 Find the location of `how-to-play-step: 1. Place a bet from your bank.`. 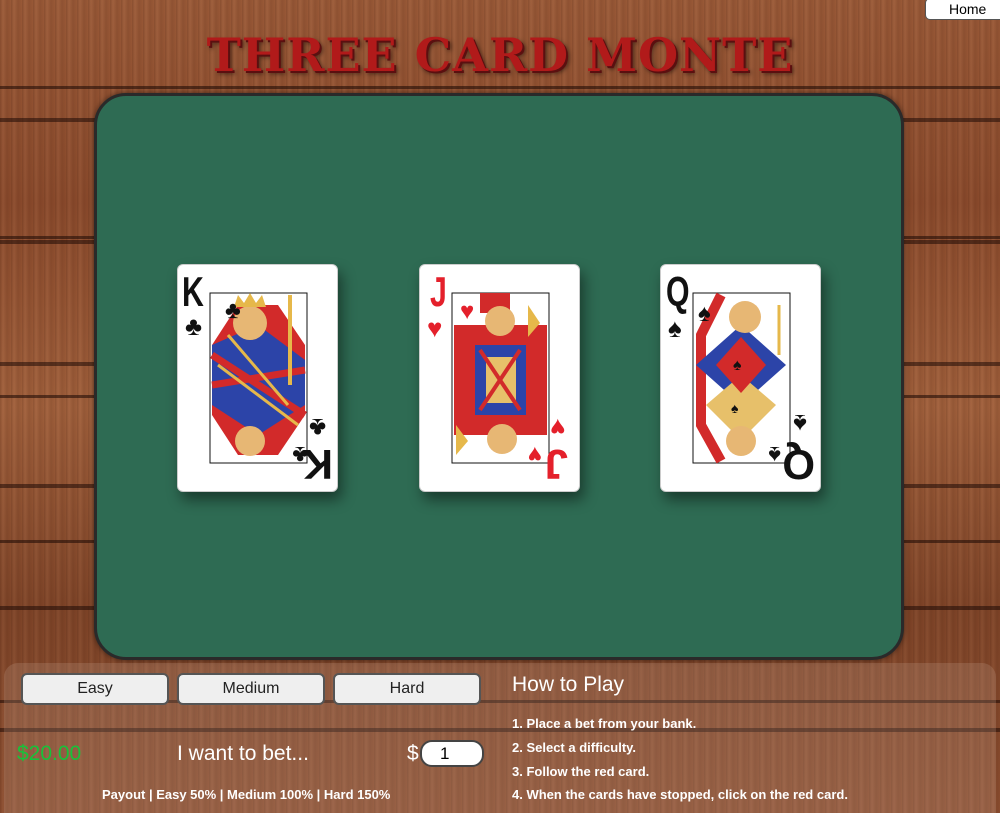

how-to-play-step: 1. Place a bet from your bank. is located at coordinates (604, 723).